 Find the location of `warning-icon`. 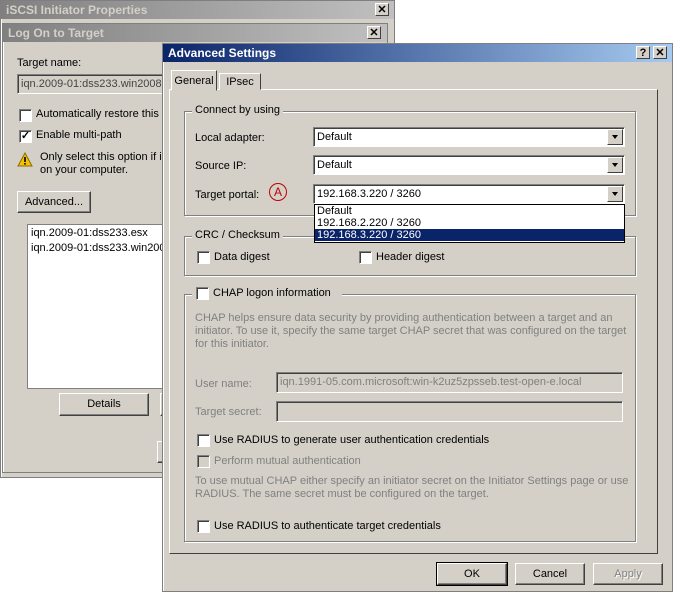

warning-icon is located at coordinates (25, 159).